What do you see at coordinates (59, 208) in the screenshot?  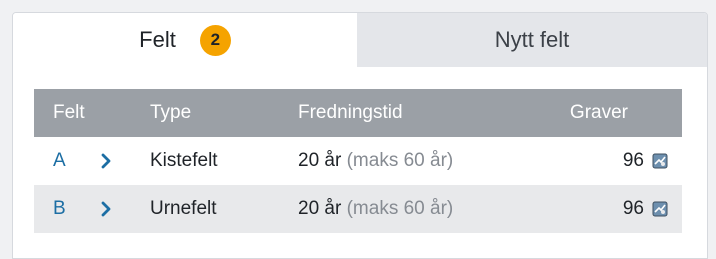 I see `row-felt-link: B` at bounding box center [59, 208].